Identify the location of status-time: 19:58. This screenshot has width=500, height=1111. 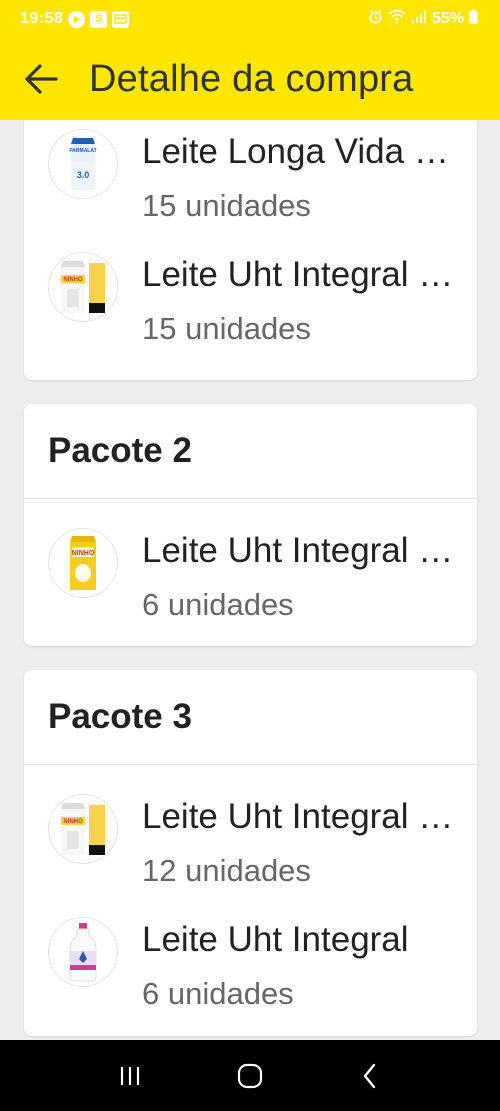
(42, 18).